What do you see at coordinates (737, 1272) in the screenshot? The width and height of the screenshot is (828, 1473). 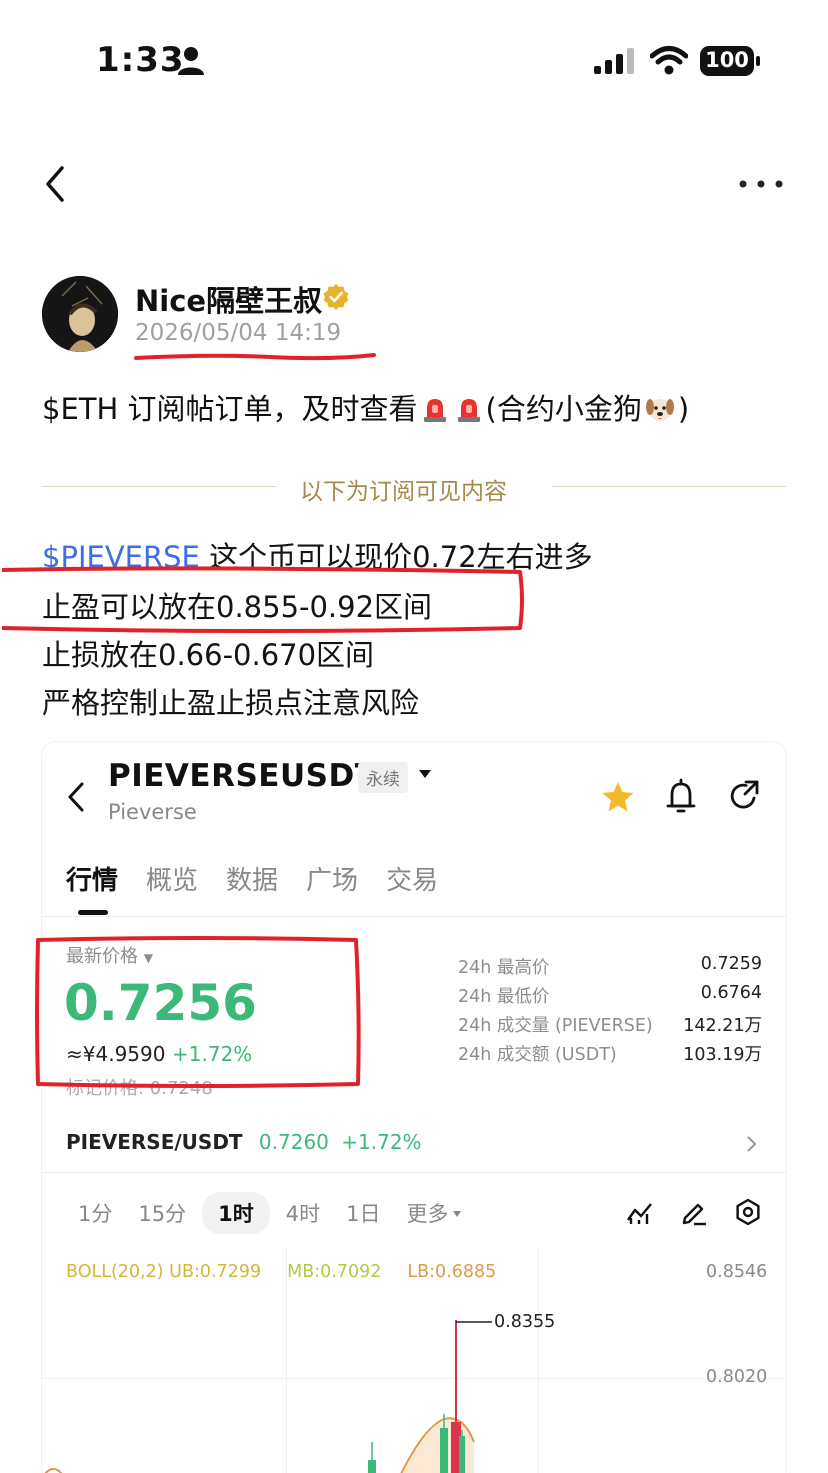 I see `price-axis-top: 0.8546` at bounding box center [737, 1272].